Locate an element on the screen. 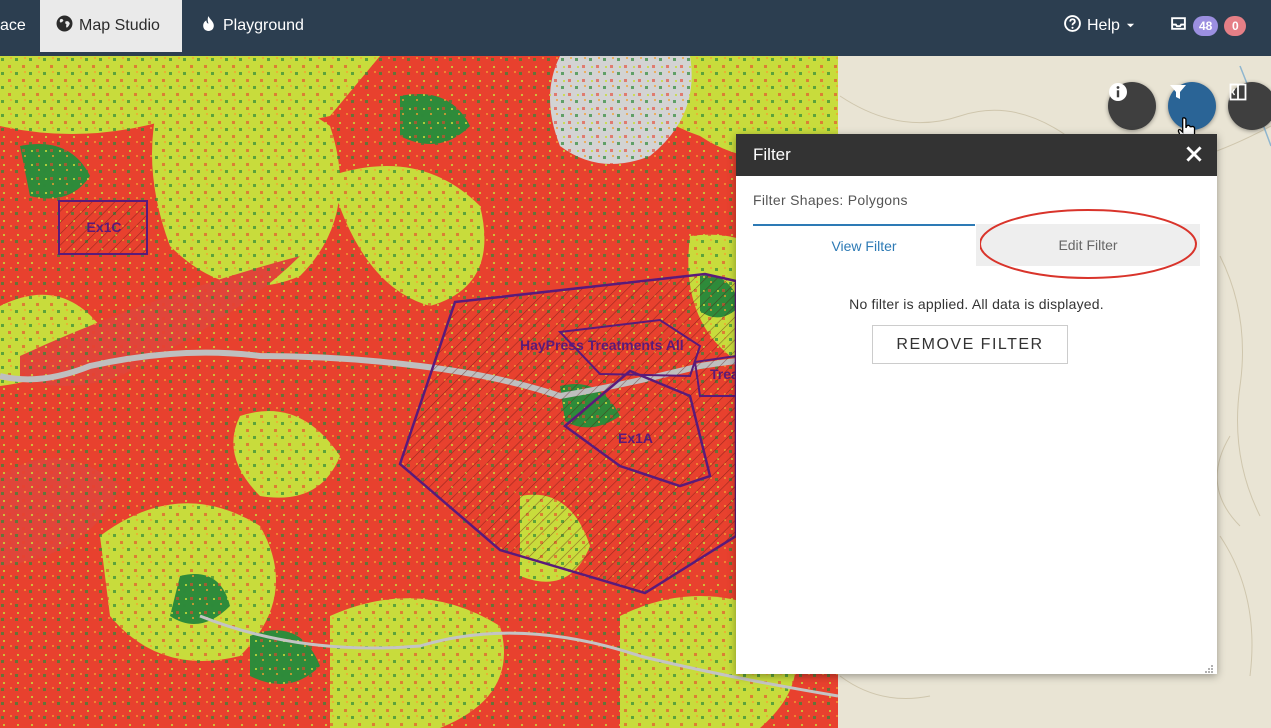  polygon-ex1c: Ex1C is located at coordinates (103, 227).